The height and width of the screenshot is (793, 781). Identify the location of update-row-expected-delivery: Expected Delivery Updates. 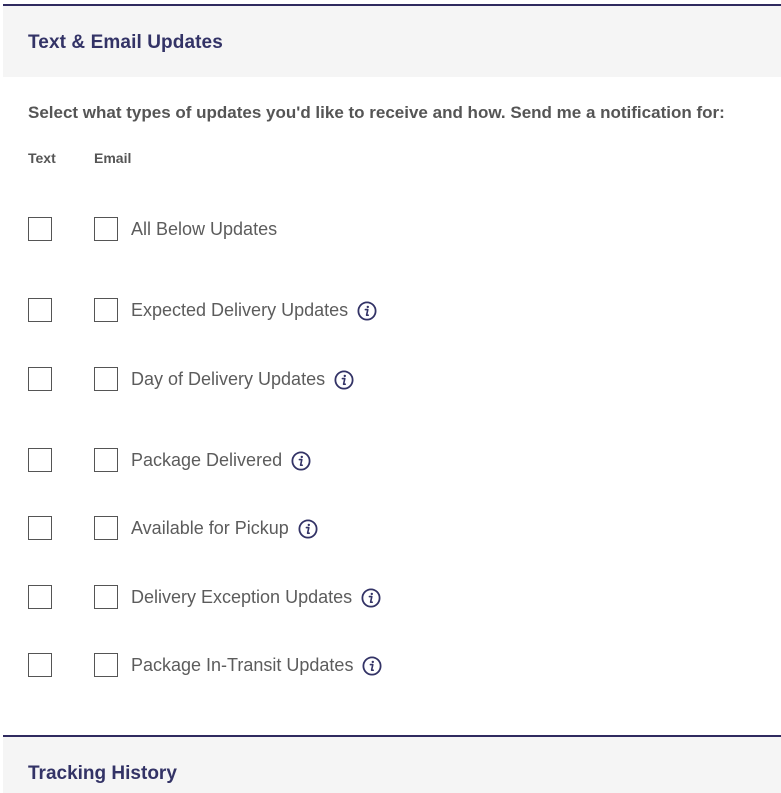
(398, 311).